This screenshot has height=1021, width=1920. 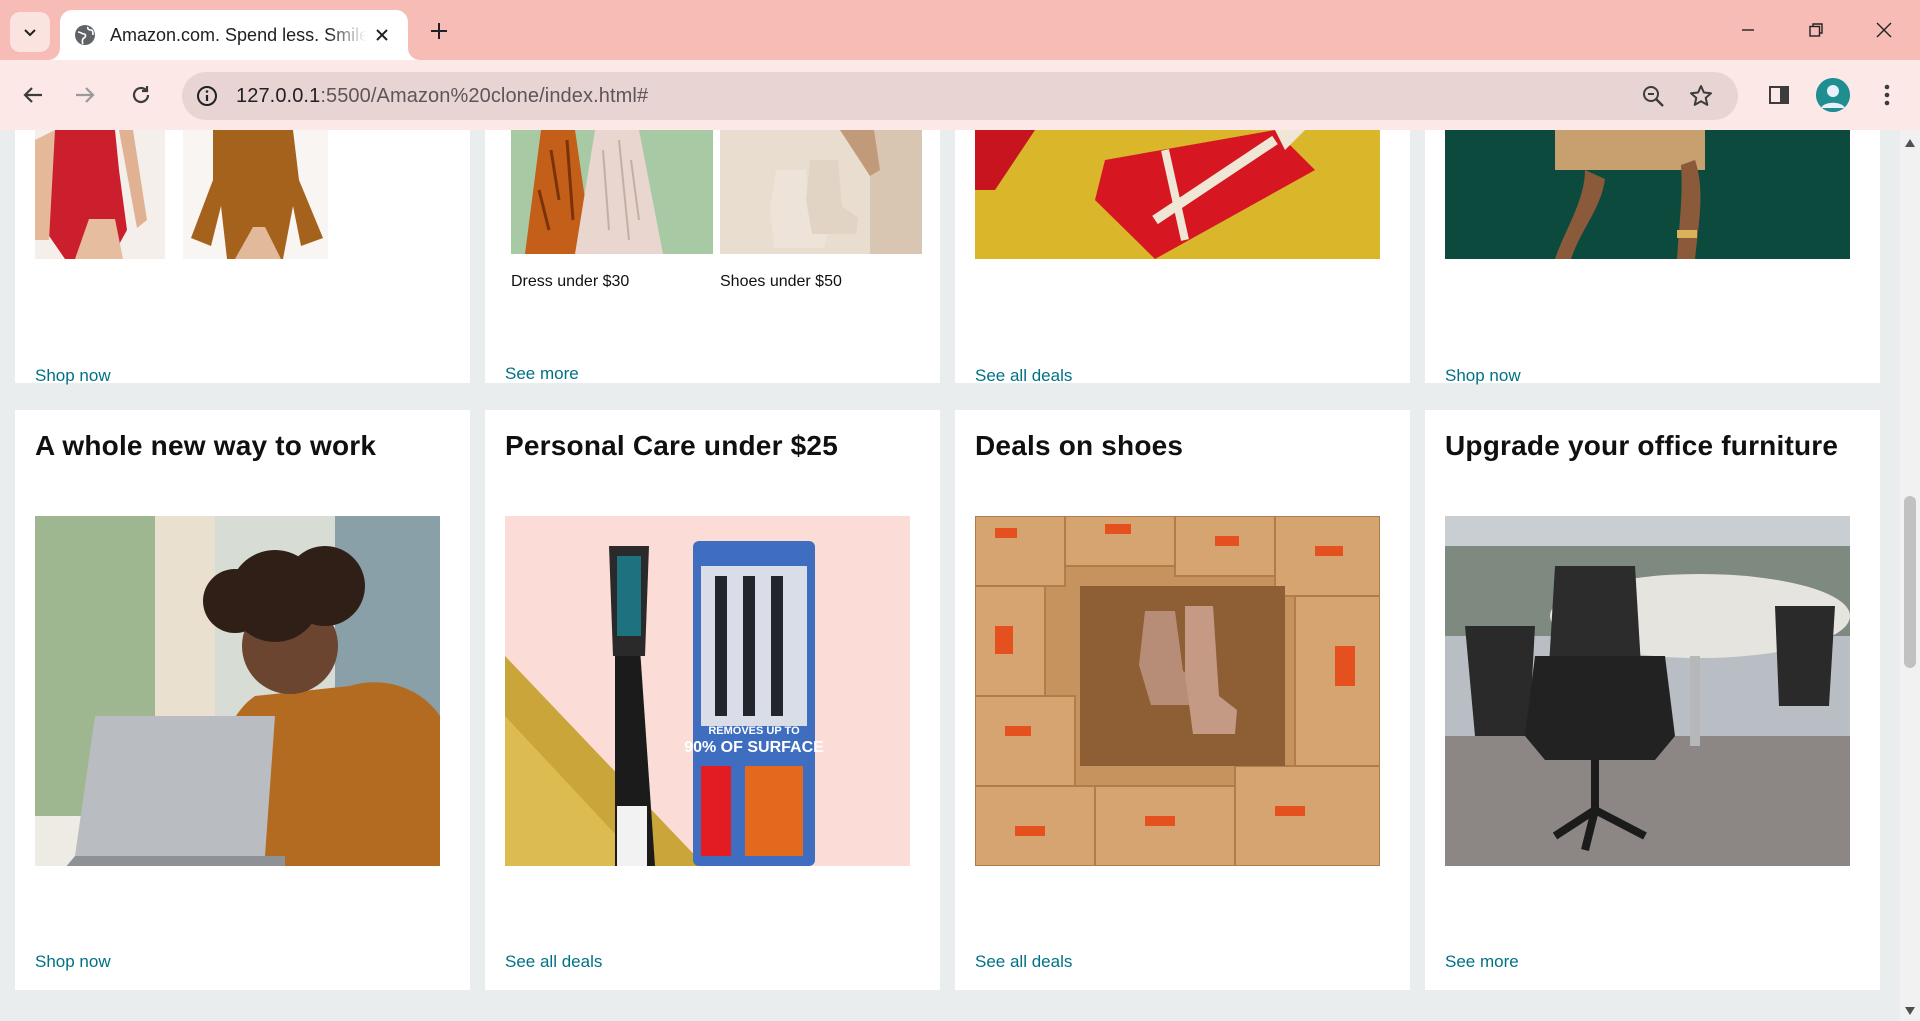 I want to click on back-button, so click(x=33, y=95).